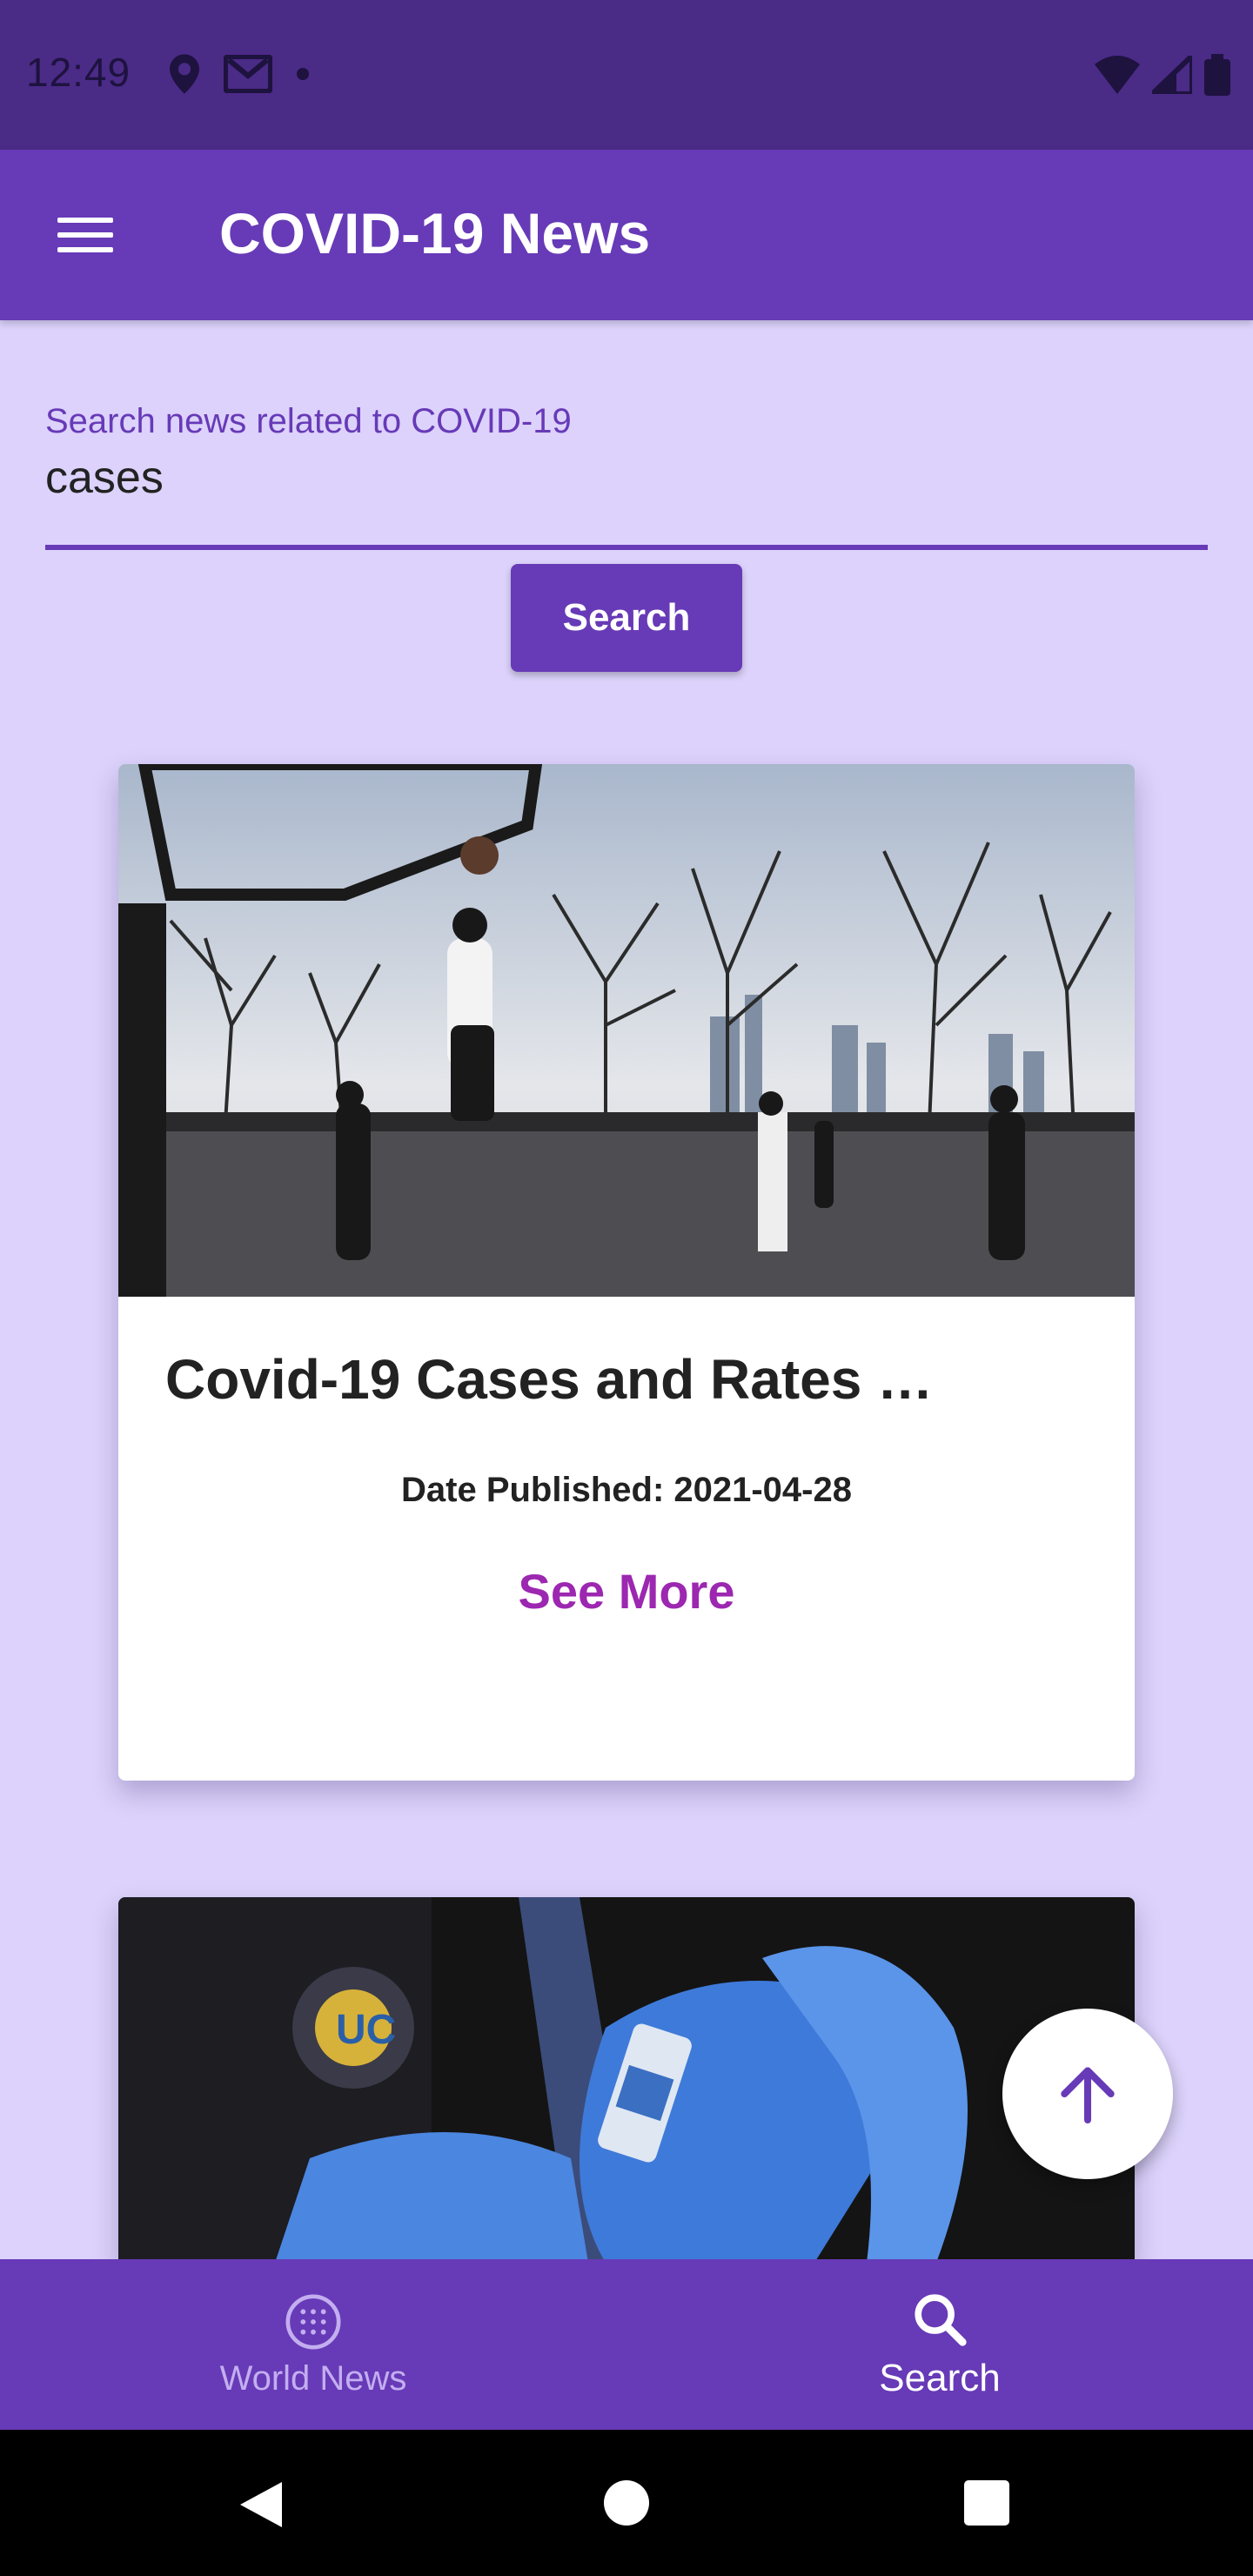 The height and width of the screenshot is (2576, 1253). What do you see at coordinates (248, 74) in the screenshot?
I see `gmail-icon` at bounding box center [248, 74].